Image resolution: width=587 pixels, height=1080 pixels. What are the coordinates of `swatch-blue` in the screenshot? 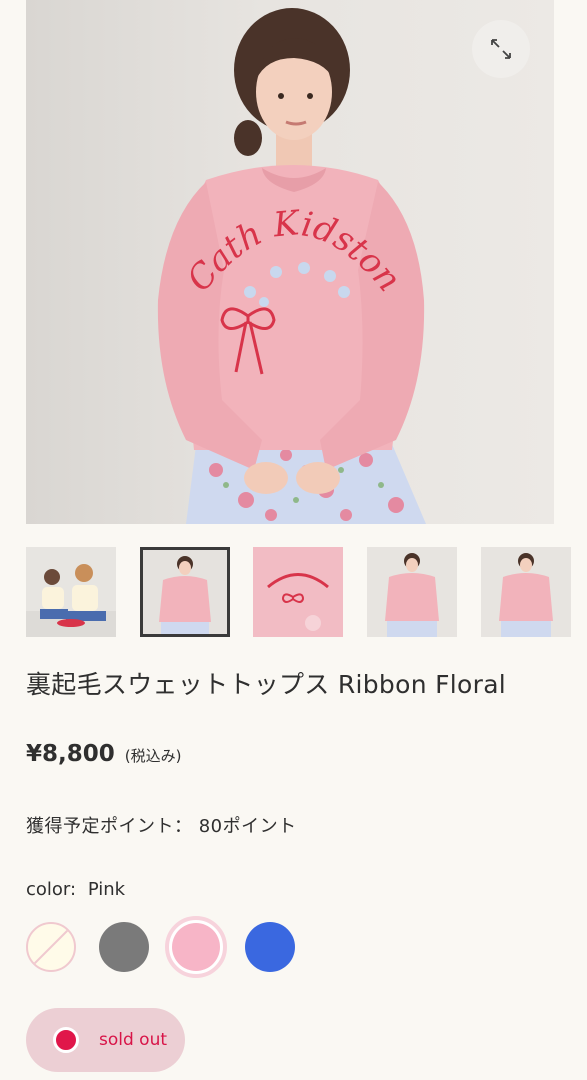 It's located at (270, 947).